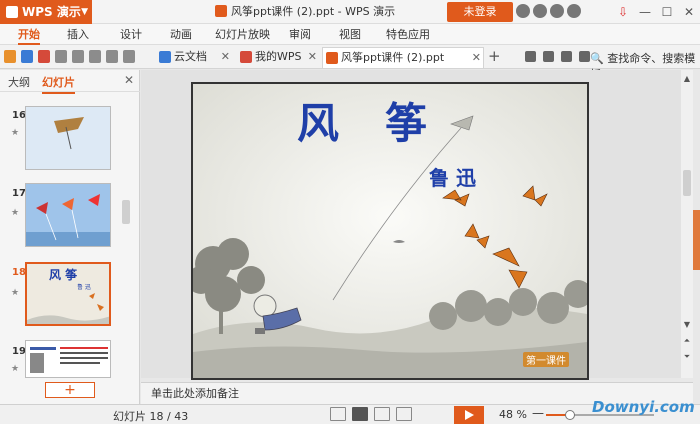  I want to click on zoom-out-button: —, so click(538, 413).